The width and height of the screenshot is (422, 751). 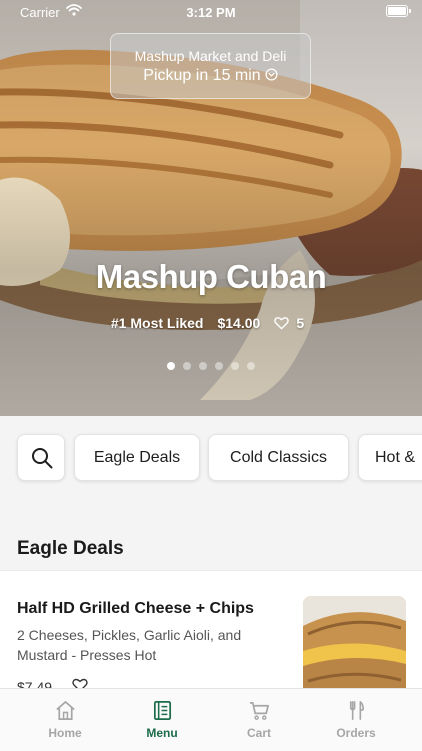 I want to click on category-chips: Eagle Deals Cold Classics Hot &, so click(x=211, y=459).